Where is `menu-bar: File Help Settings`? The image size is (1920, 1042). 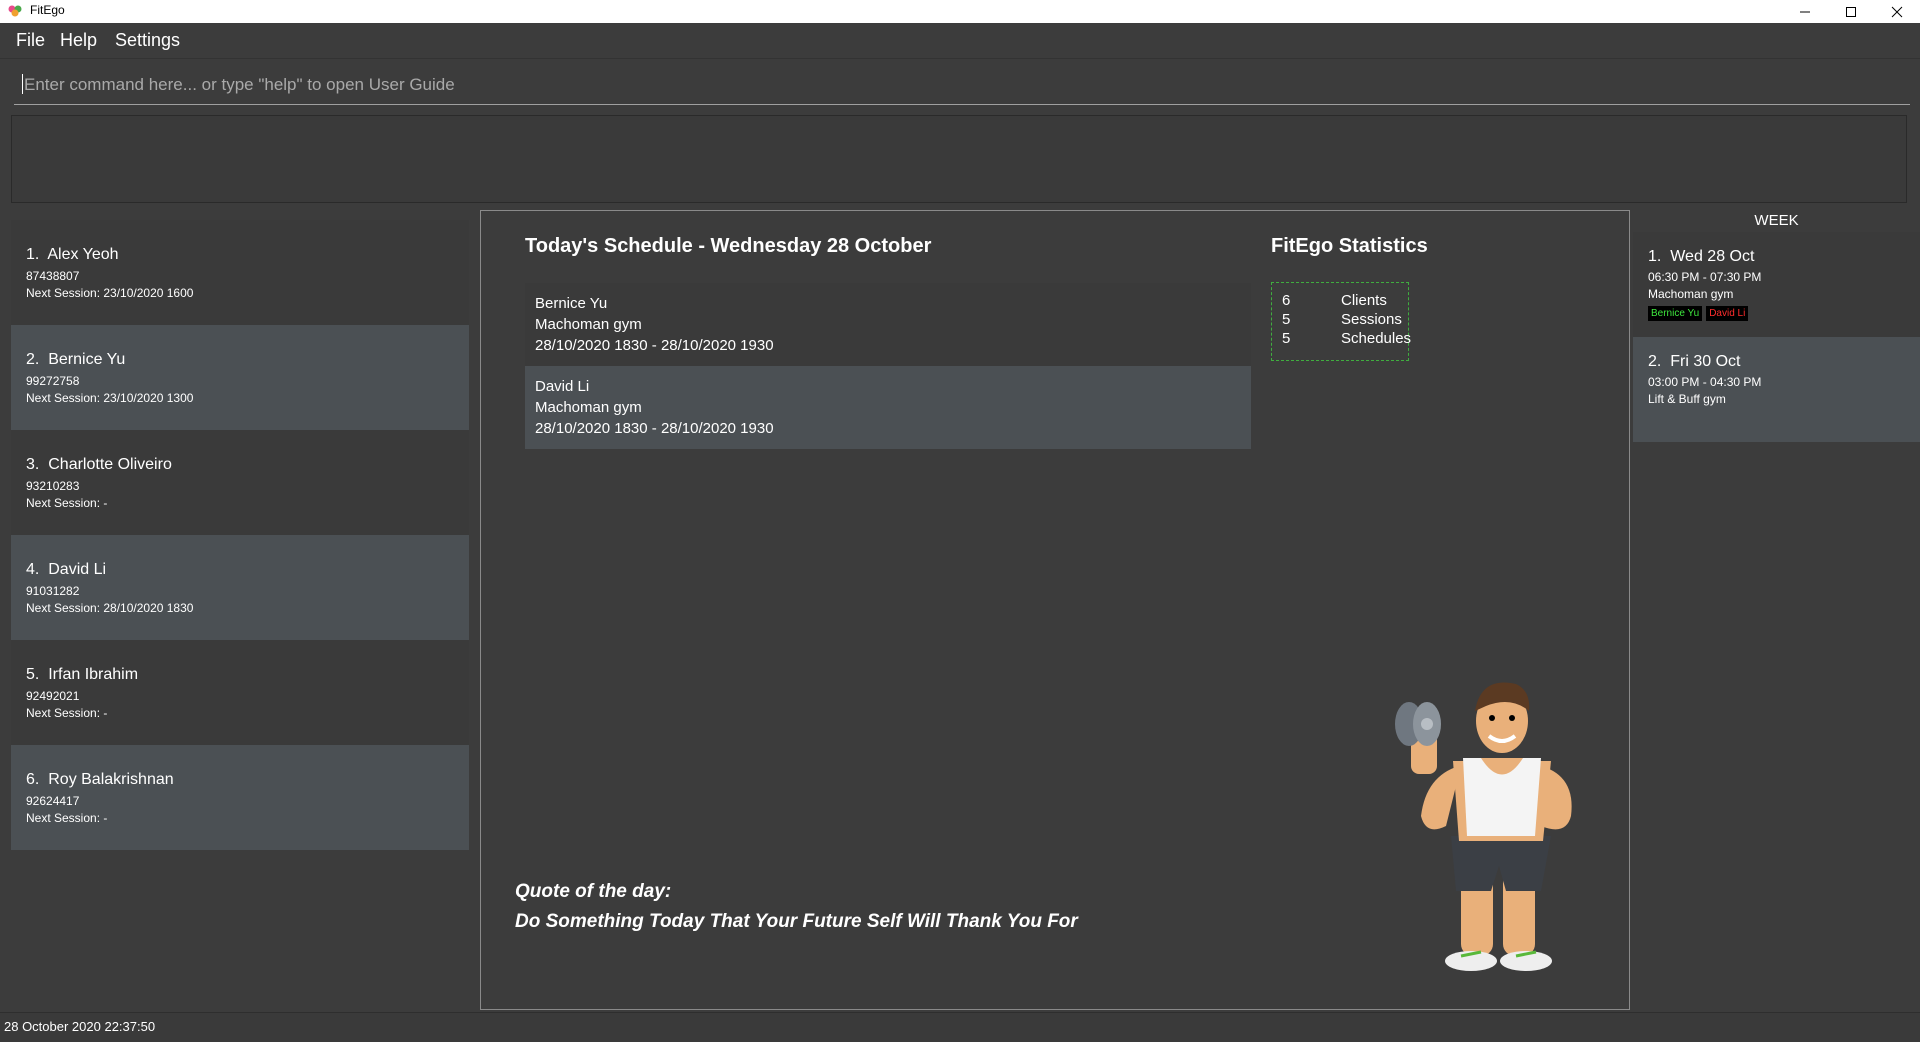
menu-bar: File Help Settings is located at coordinates (960, 41).